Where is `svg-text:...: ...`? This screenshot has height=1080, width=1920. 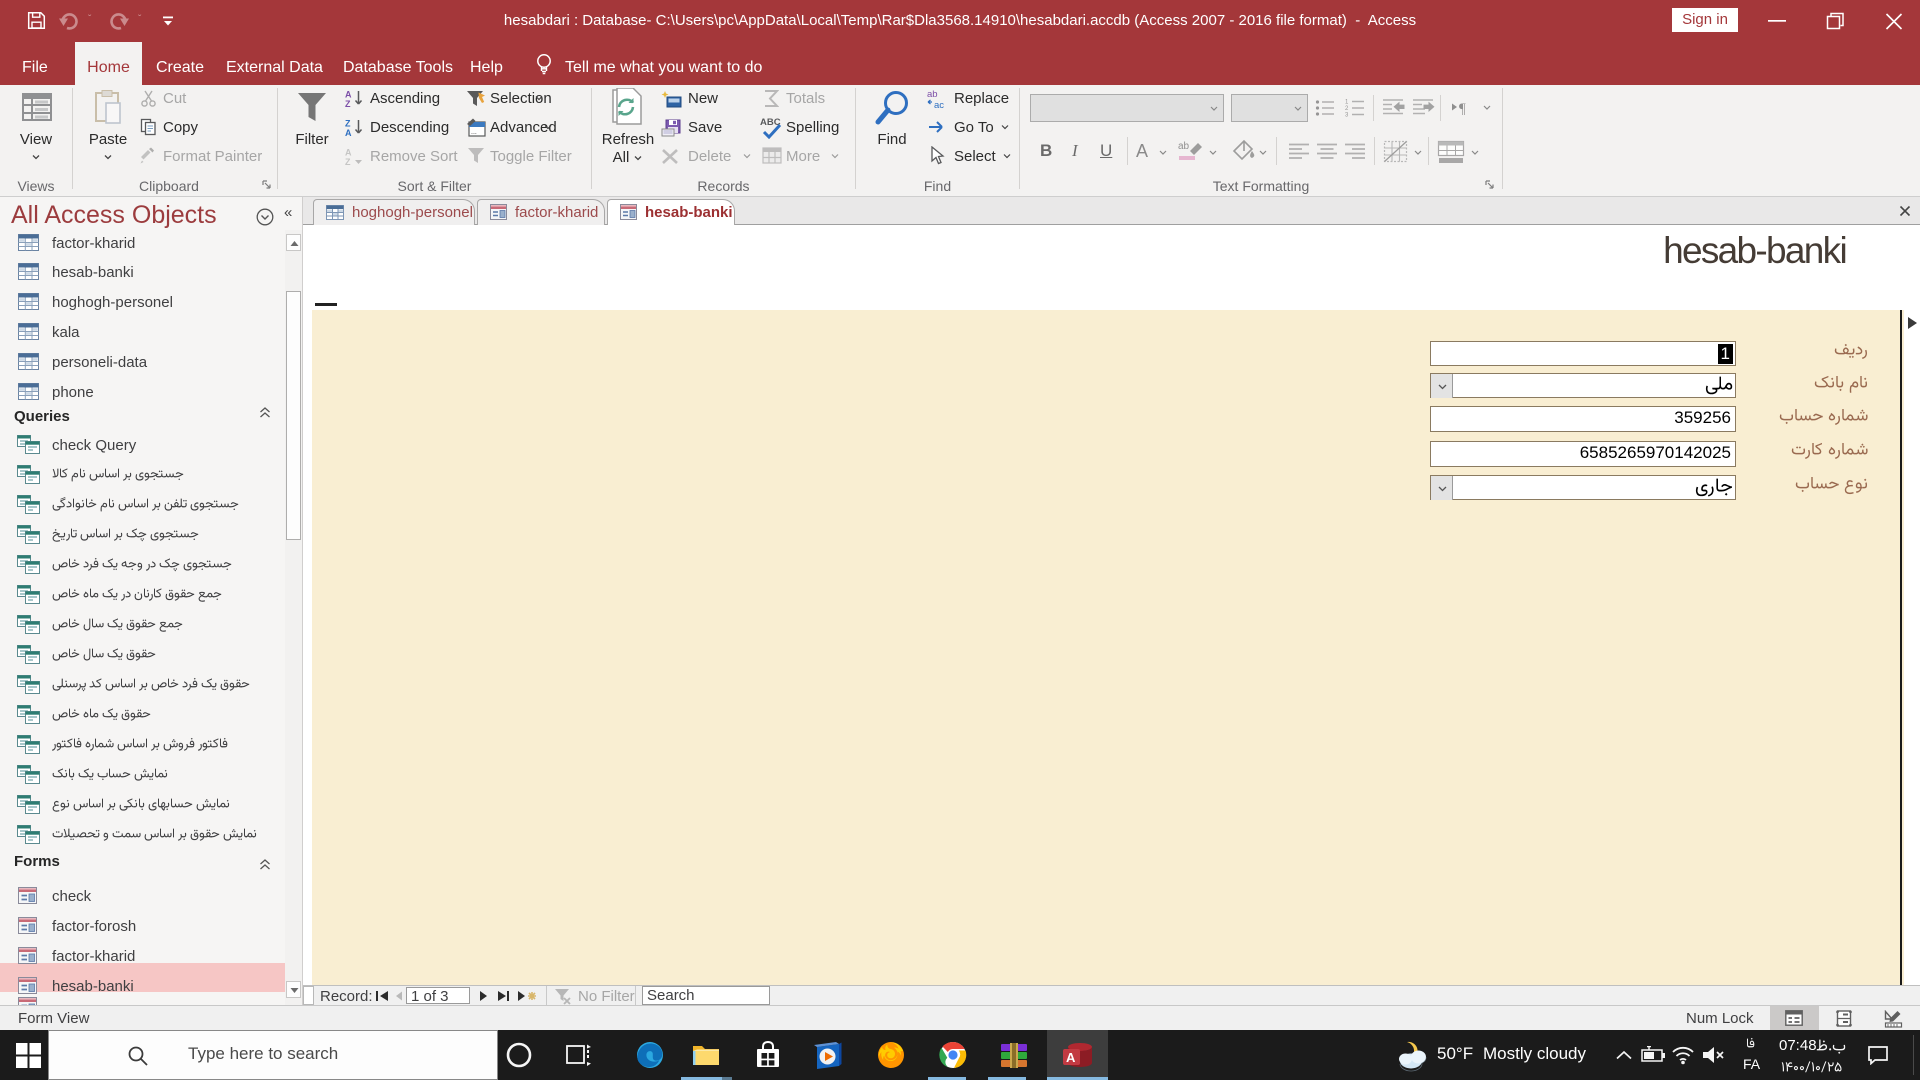
svg-text:...: ... is located at coordinates (474, 132).